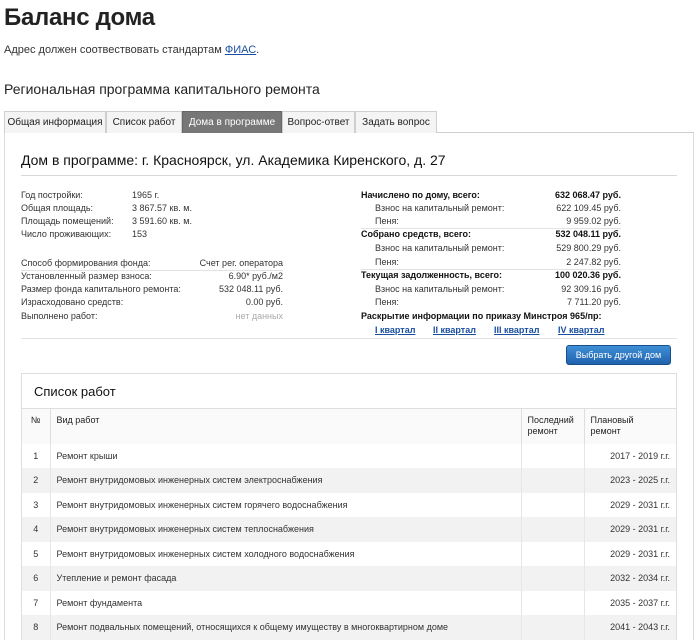  I want to click on debt-total-value: 100 020.36 руб., so click(588, 275).